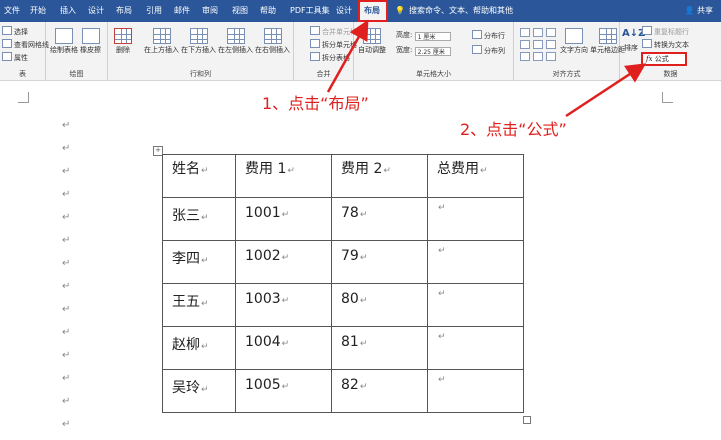 This screenshot has height=440, width=721. Describe the element at coordinates (379, 176) in the screenshot. I see `table-header-cell: 费用 2↵` at that location.